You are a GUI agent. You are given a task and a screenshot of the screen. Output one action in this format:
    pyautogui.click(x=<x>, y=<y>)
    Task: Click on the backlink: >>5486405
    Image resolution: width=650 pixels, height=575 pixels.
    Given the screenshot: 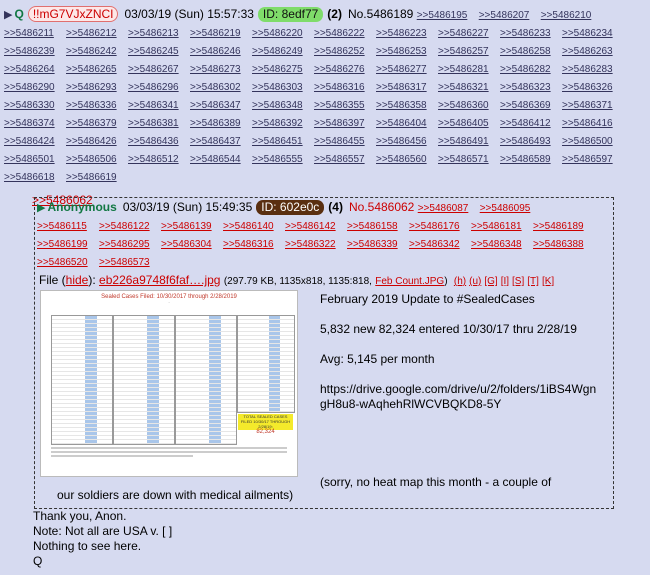 What is the action you would take?
    pyautogui.click(x=468, y=124)
    